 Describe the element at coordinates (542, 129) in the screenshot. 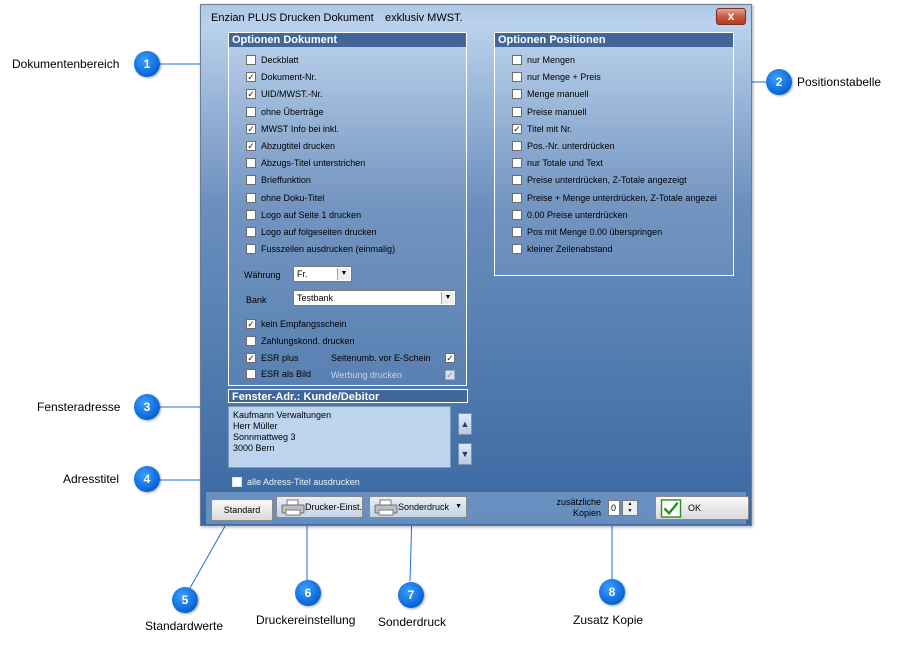

I see `checkbox-row: ✓ Titel mit Nr.` at that location.